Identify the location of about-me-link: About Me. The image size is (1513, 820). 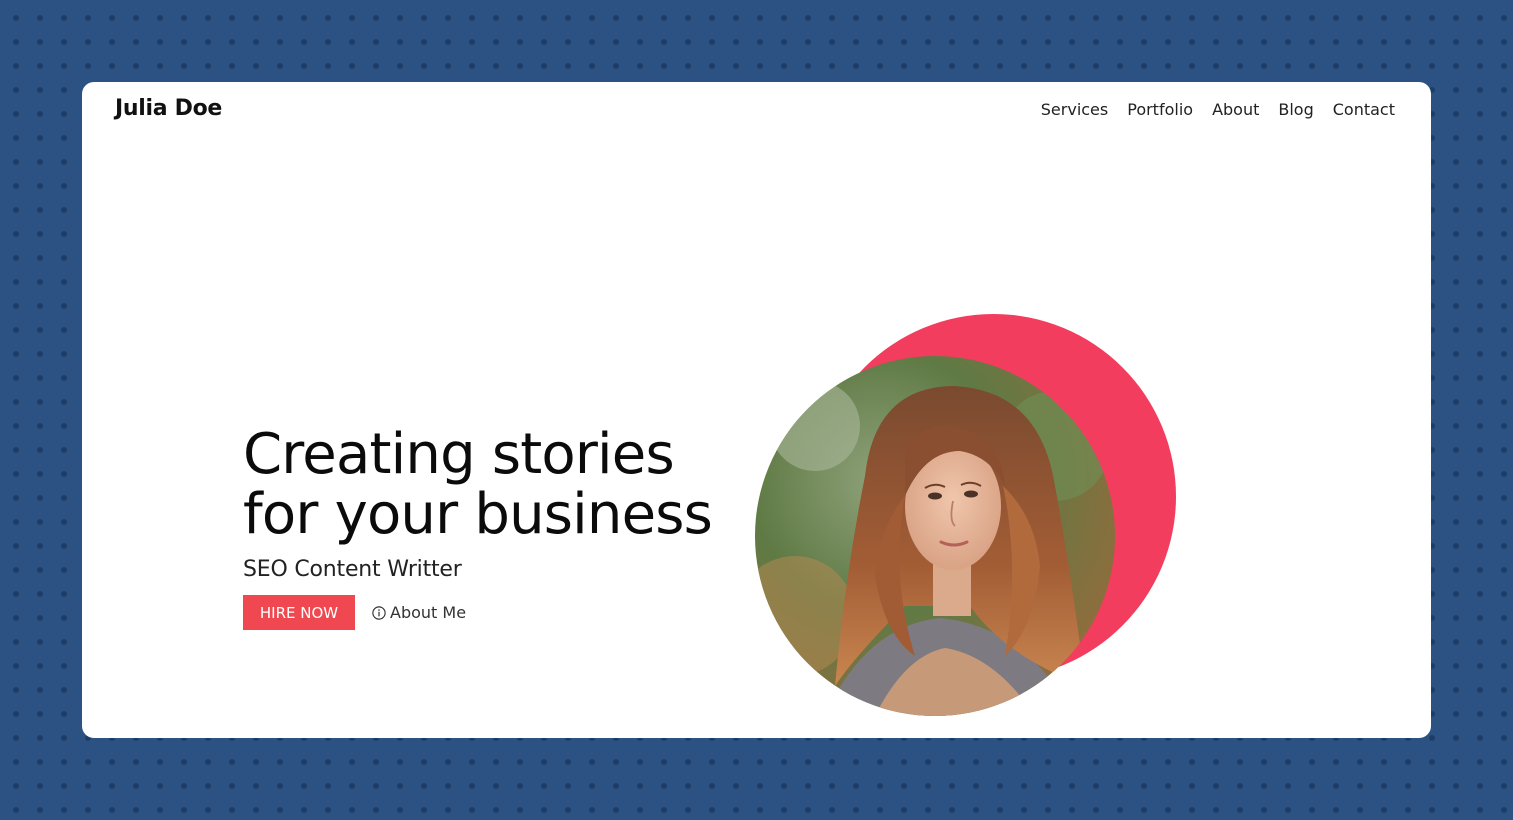
(419, 612).